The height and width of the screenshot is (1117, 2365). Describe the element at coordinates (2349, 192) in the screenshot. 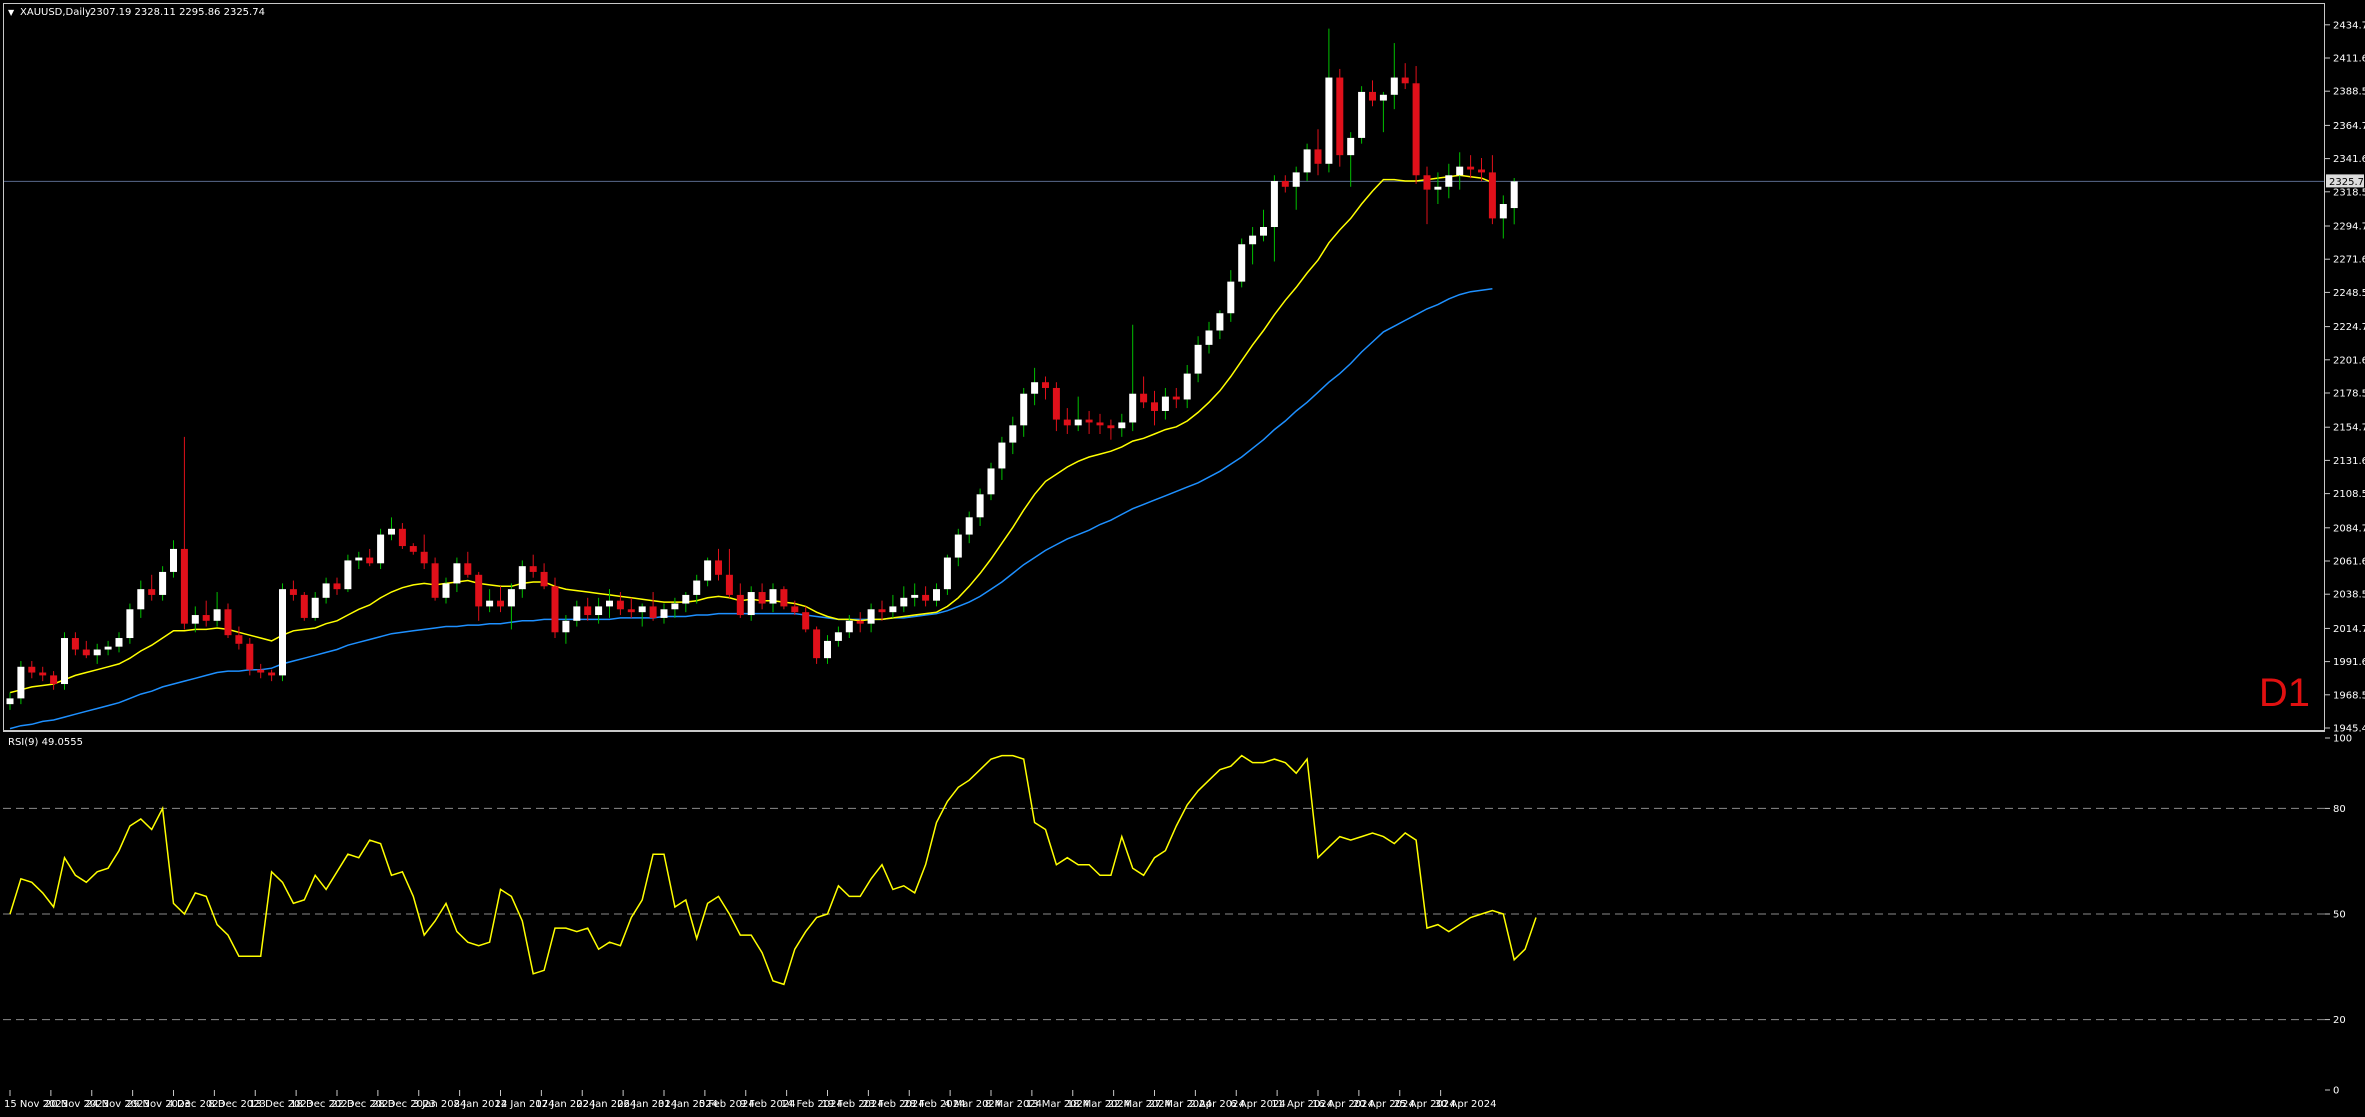

I see `price-tick-label: 2318.50` at that location.